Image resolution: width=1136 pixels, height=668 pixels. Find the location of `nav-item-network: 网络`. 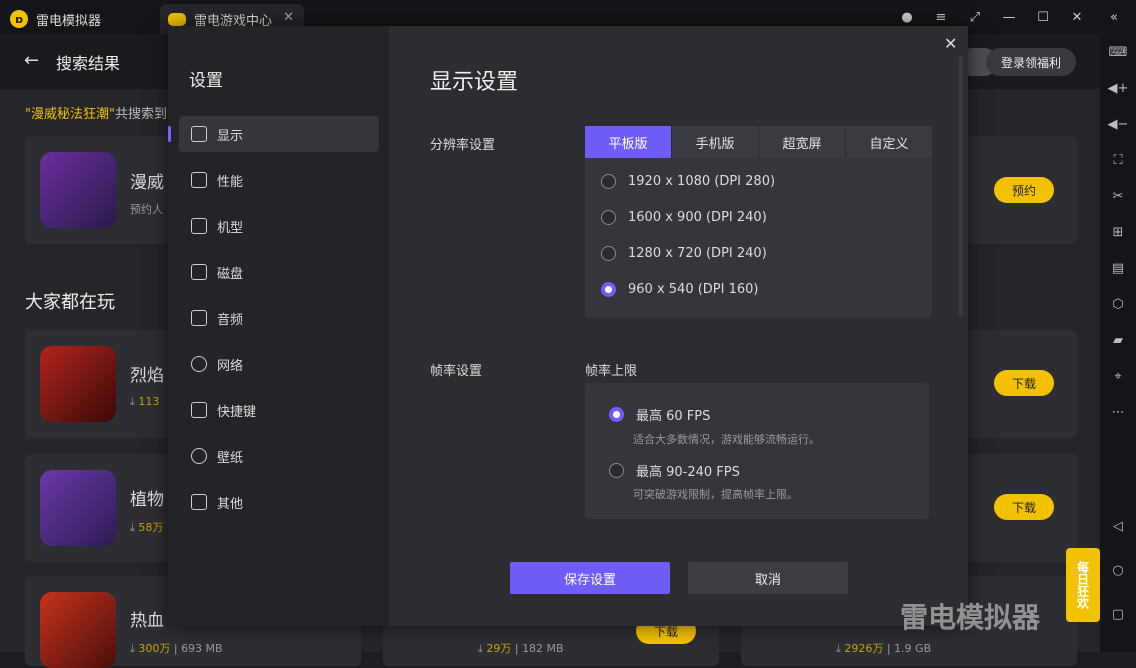

nav-item-network: 网络 is located at coordinates (279, 364).